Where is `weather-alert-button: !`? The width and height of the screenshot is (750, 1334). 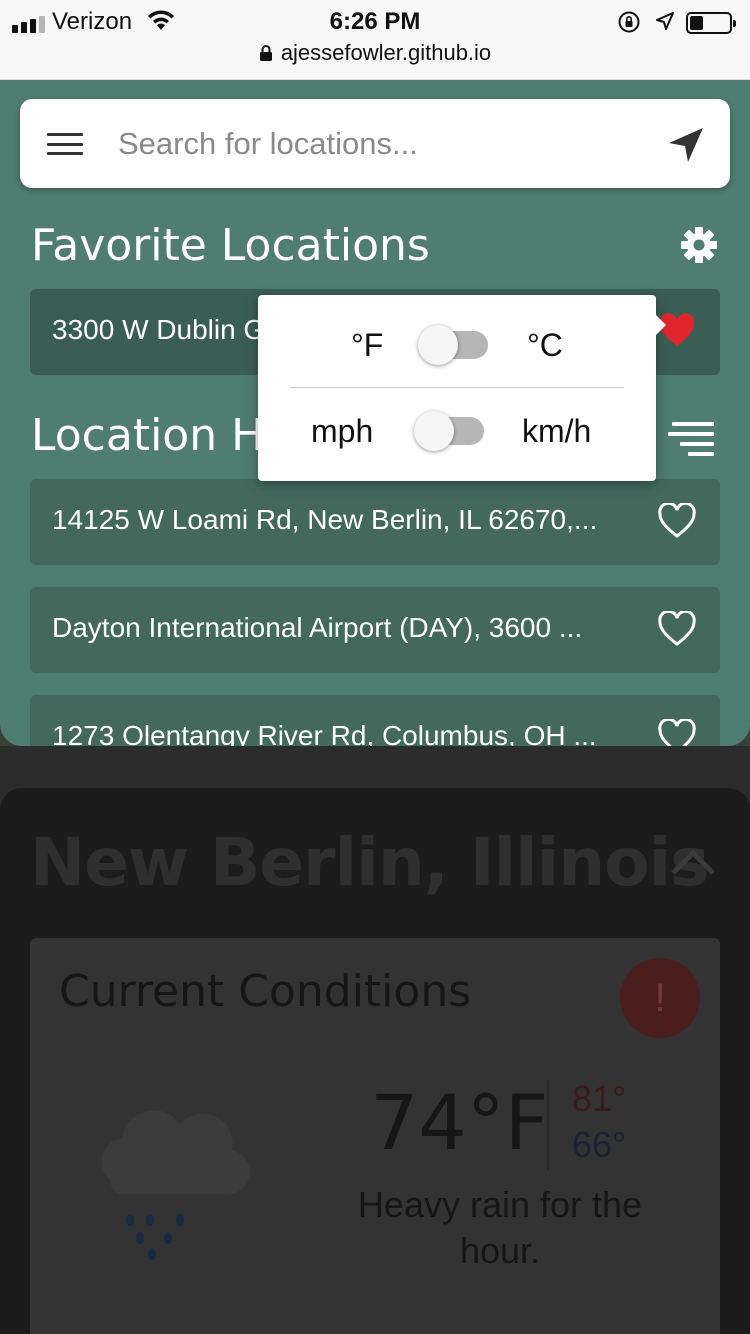 weather-alert-button: ! is located at coordinates (660, 998).